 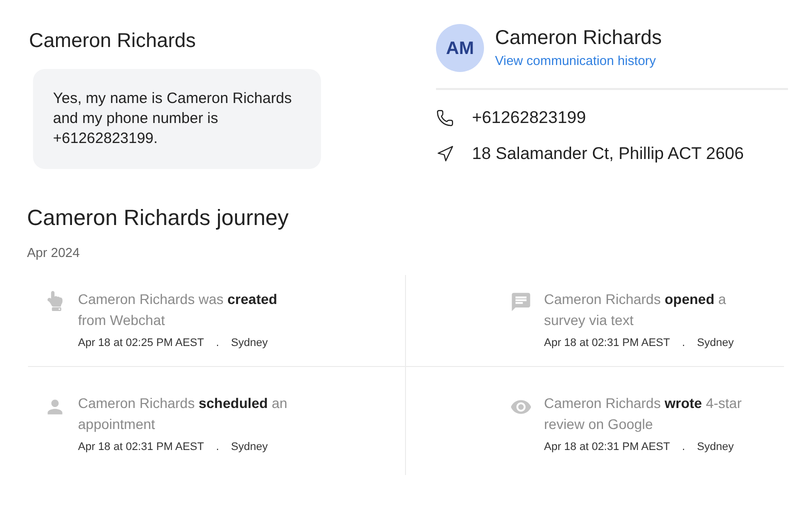 What do you see at coordinates (636, 310) in the screenshot?
I see `event-description: Cameron Richards opened a survey via text` at bounding box center [636, 310].